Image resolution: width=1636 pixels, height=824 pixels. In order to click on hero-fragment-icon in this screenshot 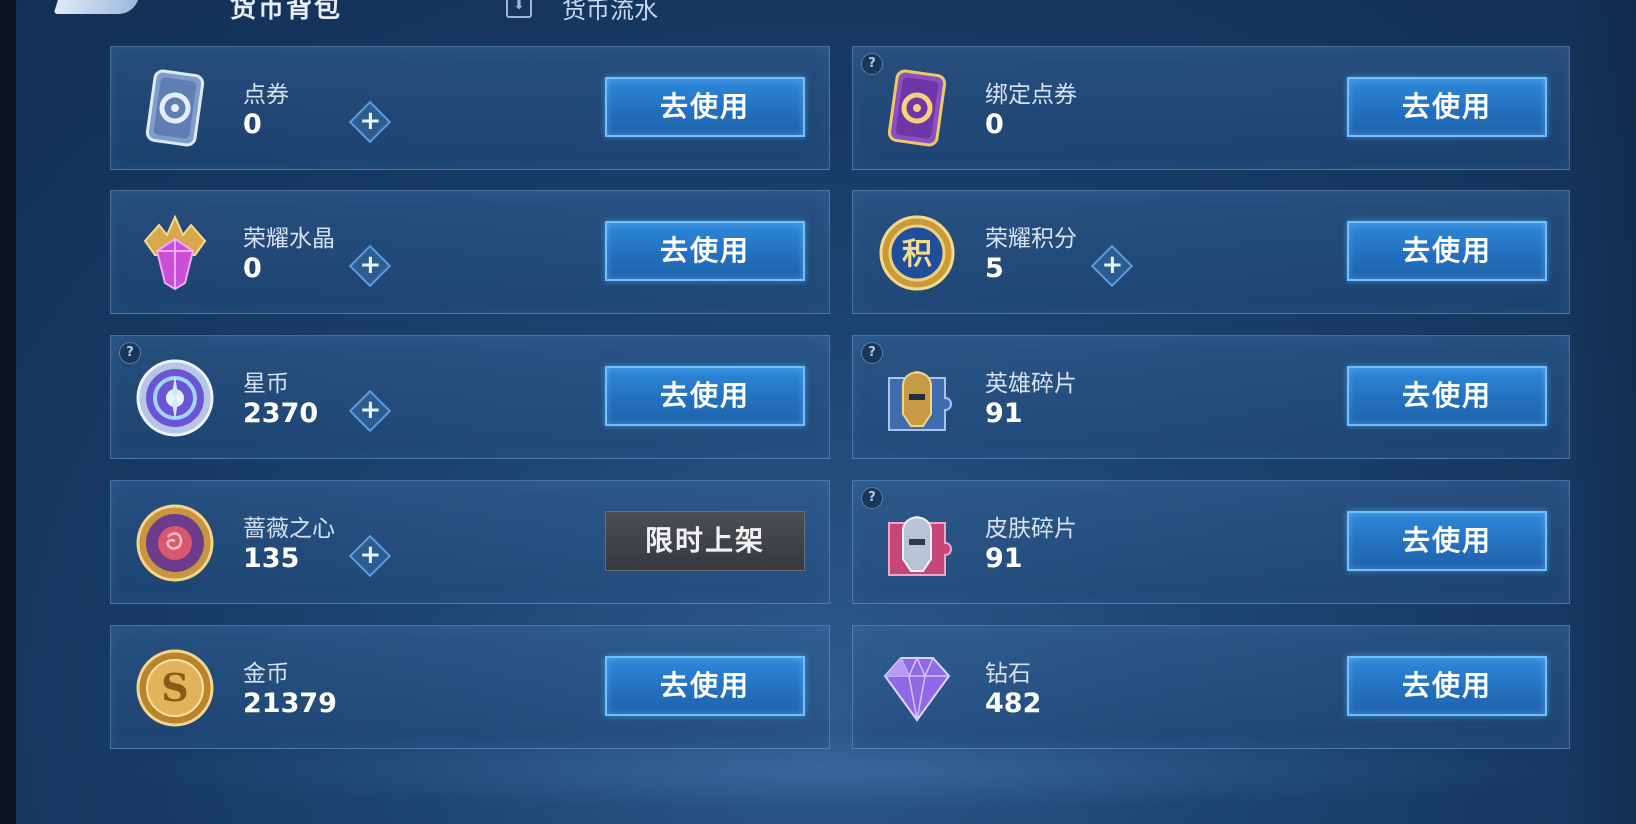, I will do `click(917, 397)`.